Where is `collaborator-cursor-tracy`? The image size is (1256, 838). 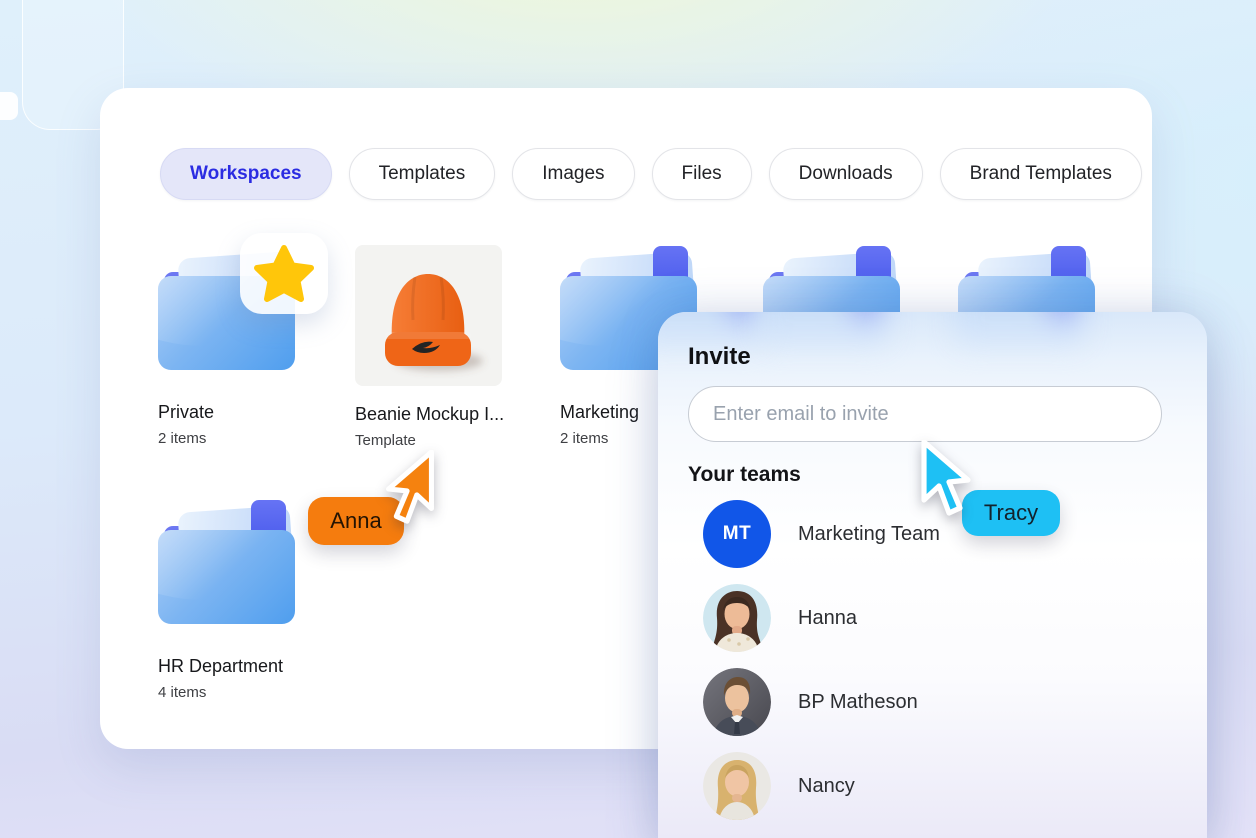 collaborator-cursor-tracy is located at coordinates (946, 482).